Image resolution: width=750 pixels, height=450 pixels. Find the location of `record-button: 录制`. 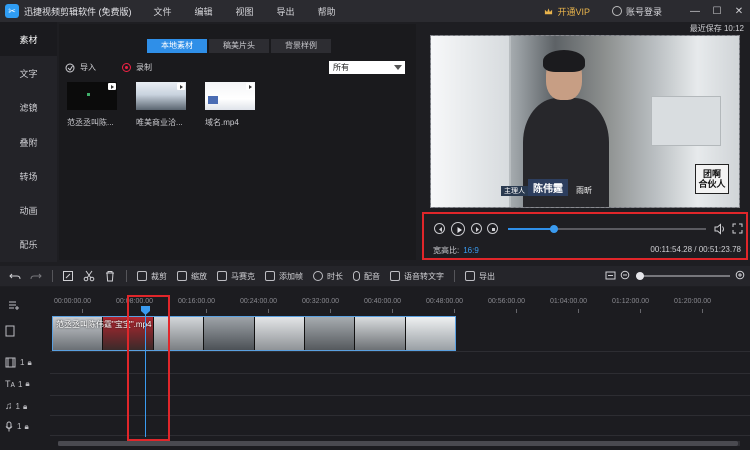

record-button: 录制 is located at coordinates (137, 67).